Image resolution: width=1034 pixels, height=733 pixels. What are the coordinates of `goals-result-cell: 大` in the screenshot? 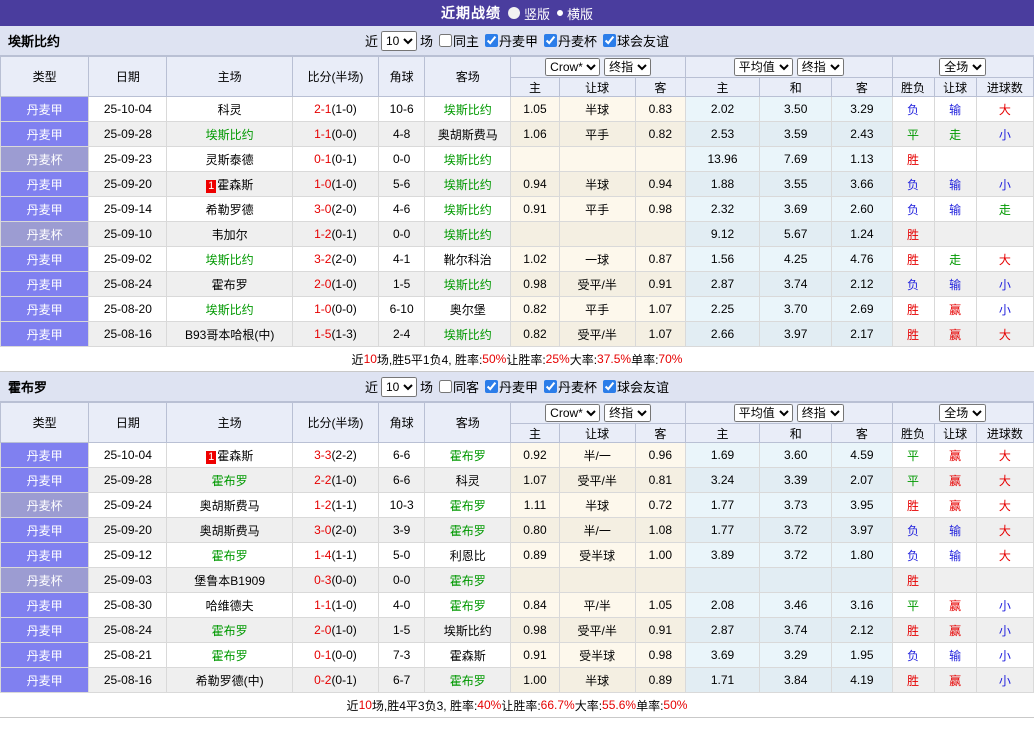 It's located at (1004, 555).